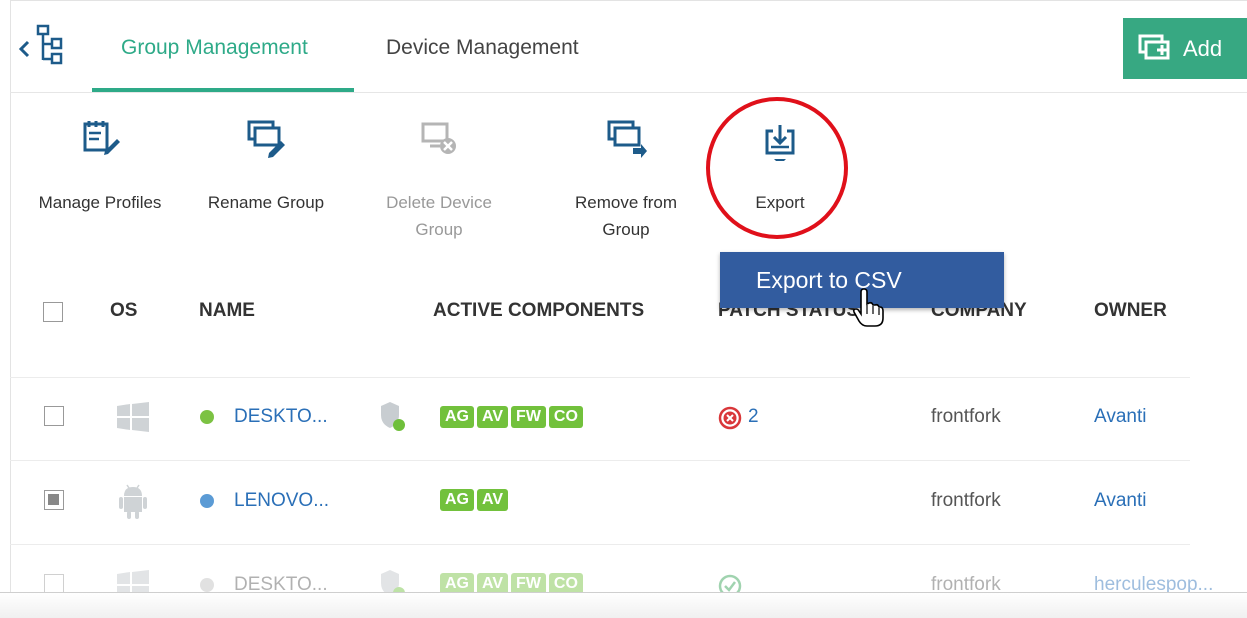  What do you see at coordinates (214, 48) in the screenshot?
I see `tab-group-management: Group Management` at bounding box center [214, 48].